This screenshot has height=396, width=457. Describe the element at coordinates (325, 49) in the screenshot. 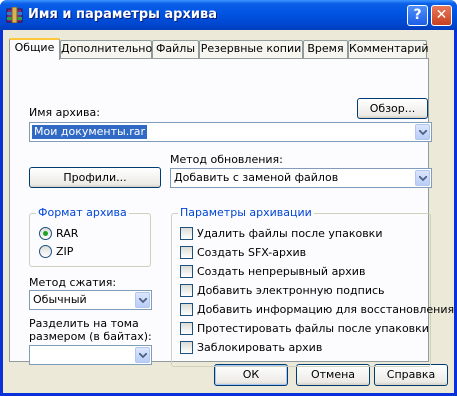

I see `tab-time: Время` at that location.